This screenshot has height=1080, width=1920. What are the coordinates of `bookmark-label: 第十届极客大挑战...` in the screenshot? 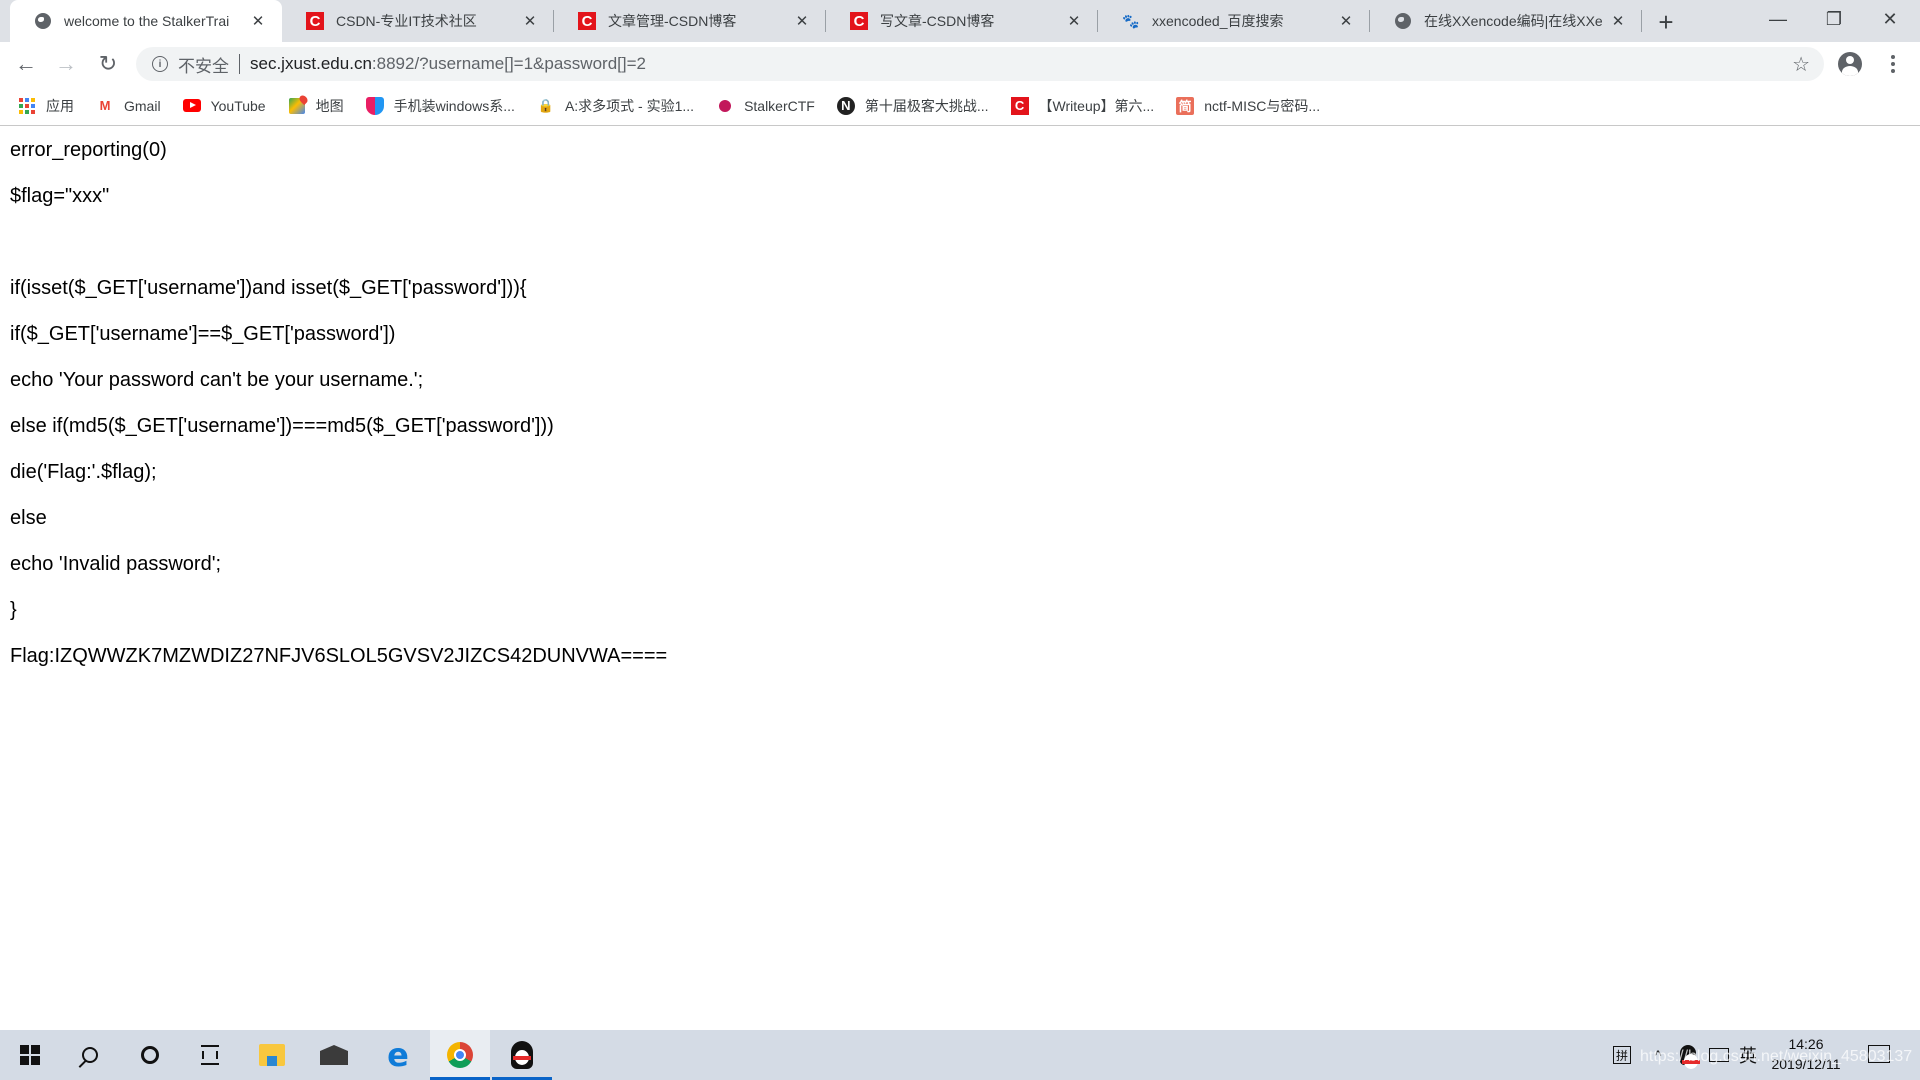 It's located at (926, 105).